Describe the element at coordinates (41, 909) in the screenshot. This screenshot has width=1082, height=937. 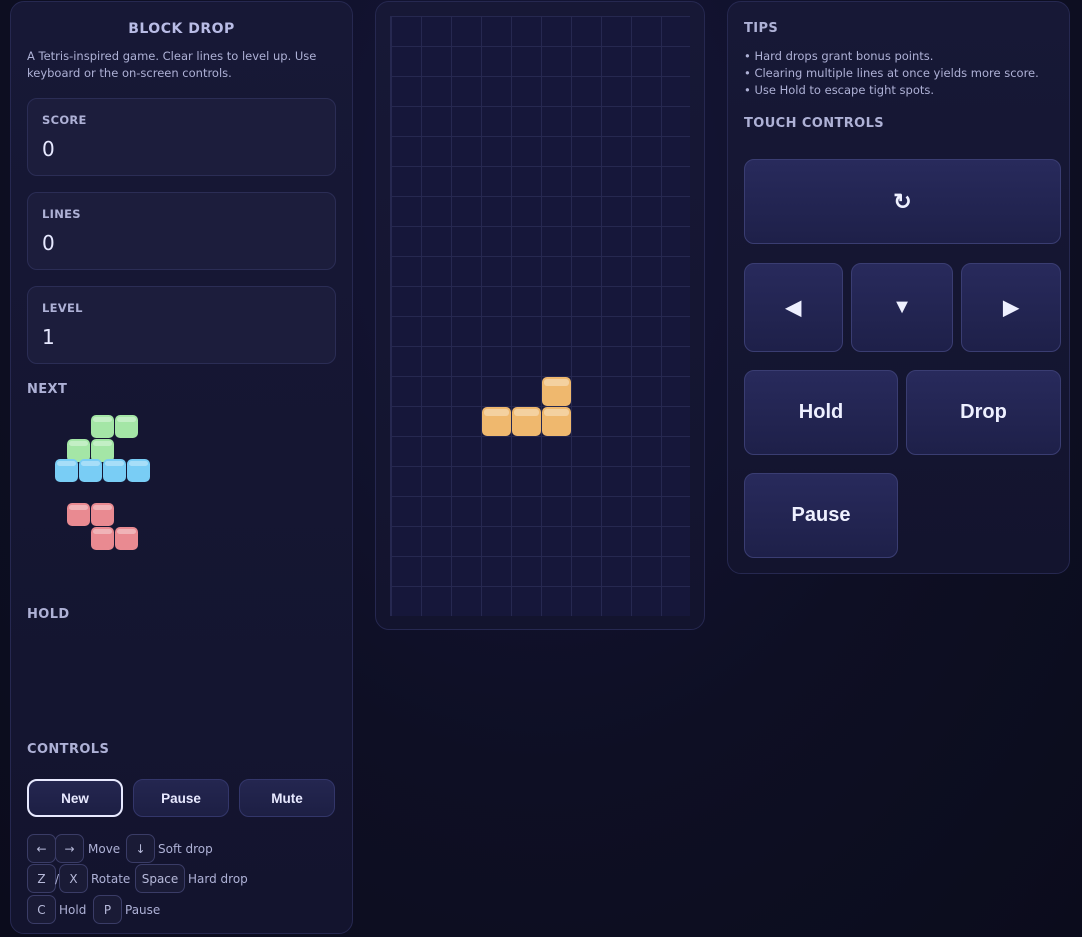
I see `c-key: C` at that location.